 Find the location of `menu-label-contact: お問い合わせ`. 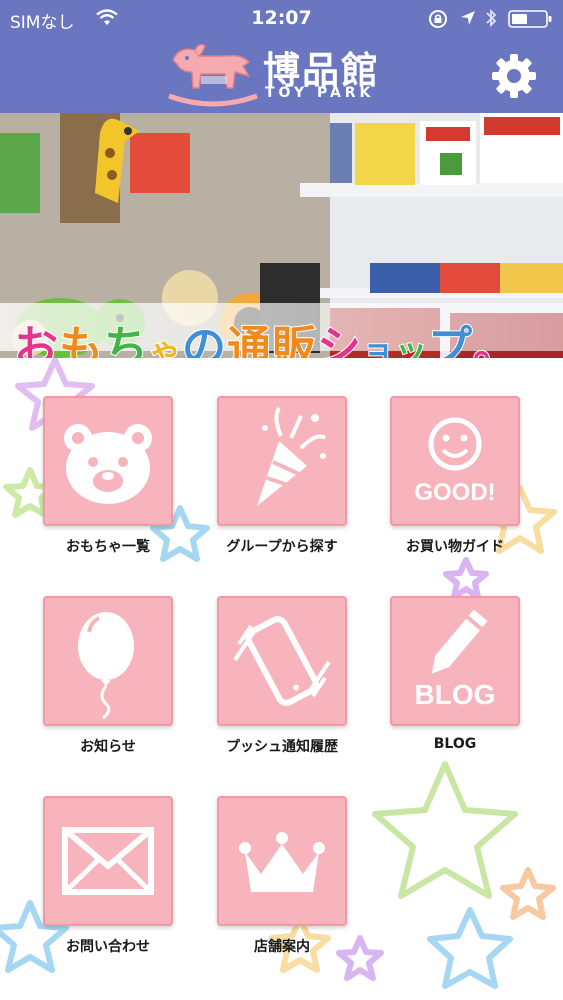

menu-label-contact: お問い合わせ is located at coordinates (108, 947).